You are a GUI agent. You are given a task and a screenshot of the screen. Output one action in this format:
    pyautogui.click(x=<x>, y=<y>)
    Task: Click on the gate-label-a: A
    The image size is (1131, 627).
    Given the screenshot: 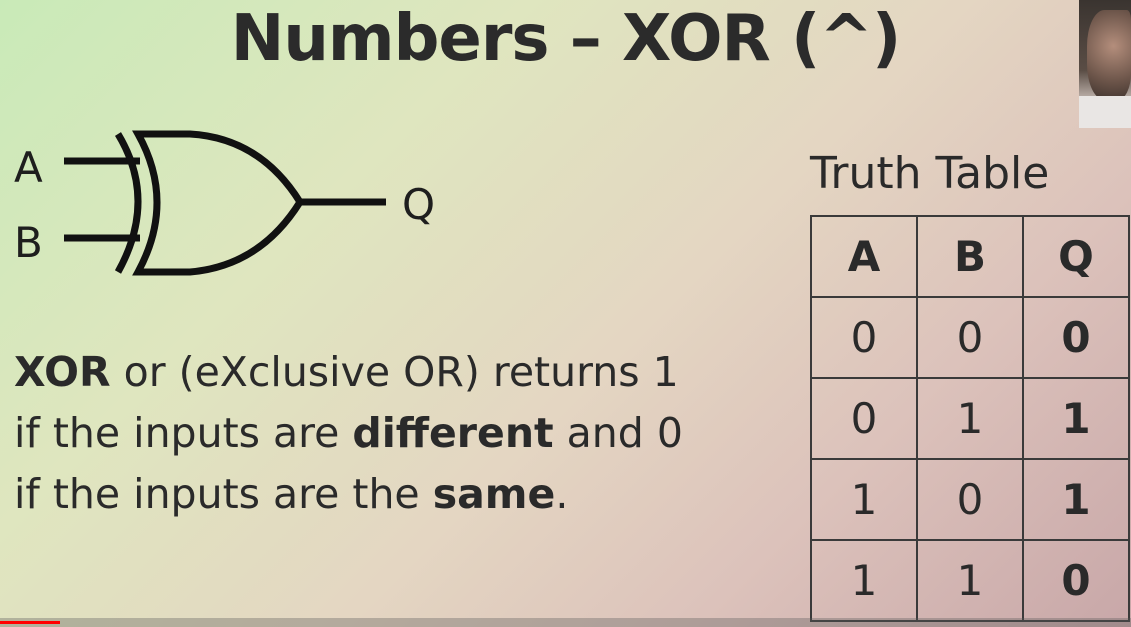 What is the action you would take?
    pyautogui.click(x=28, y=167)
    